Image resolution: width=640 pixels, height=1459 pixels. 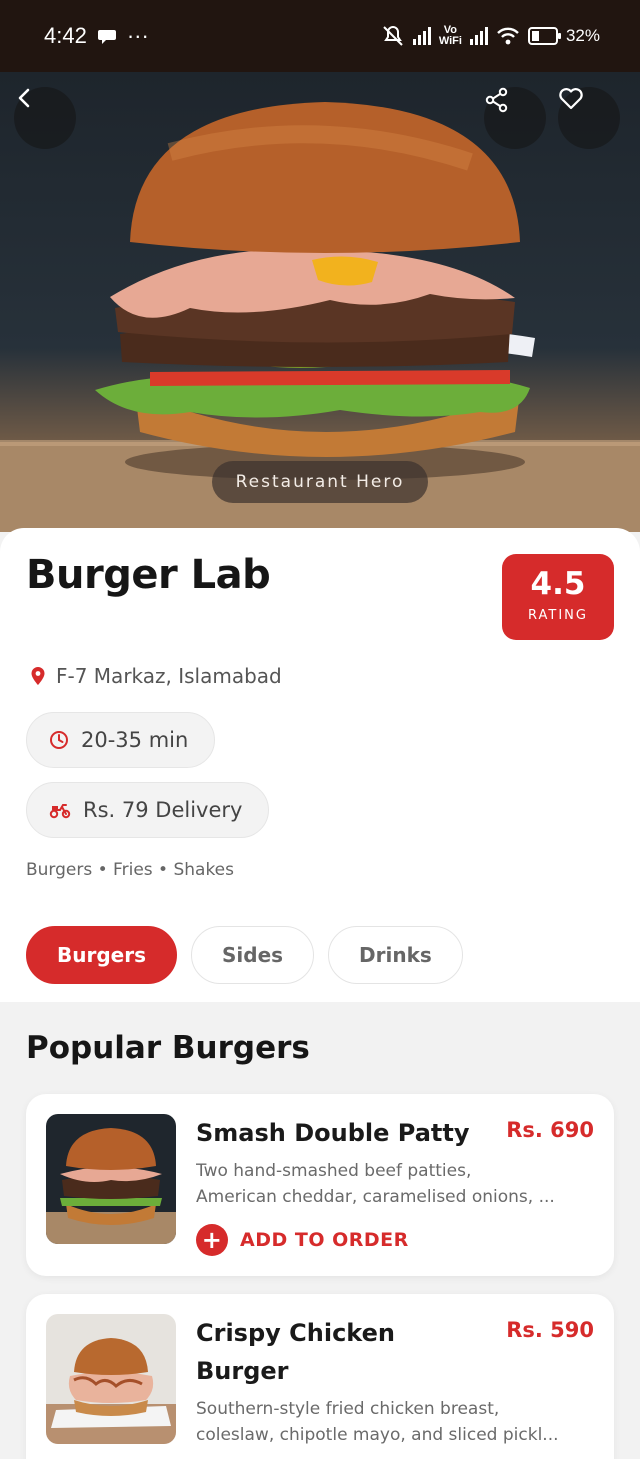 What do you see at coordinates (496, 100) in the screenshot?
I see `share-icon` at bounding box center [496, 100].